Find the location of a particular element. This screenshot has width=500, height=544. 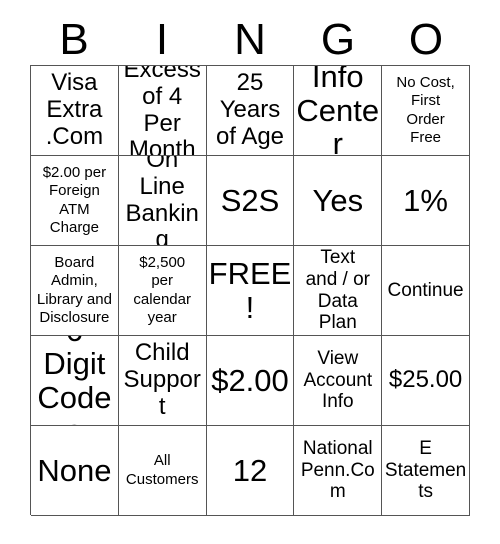

bingo-cell-label: Excess of 4 Per Month is located at coordinates (162, 111).